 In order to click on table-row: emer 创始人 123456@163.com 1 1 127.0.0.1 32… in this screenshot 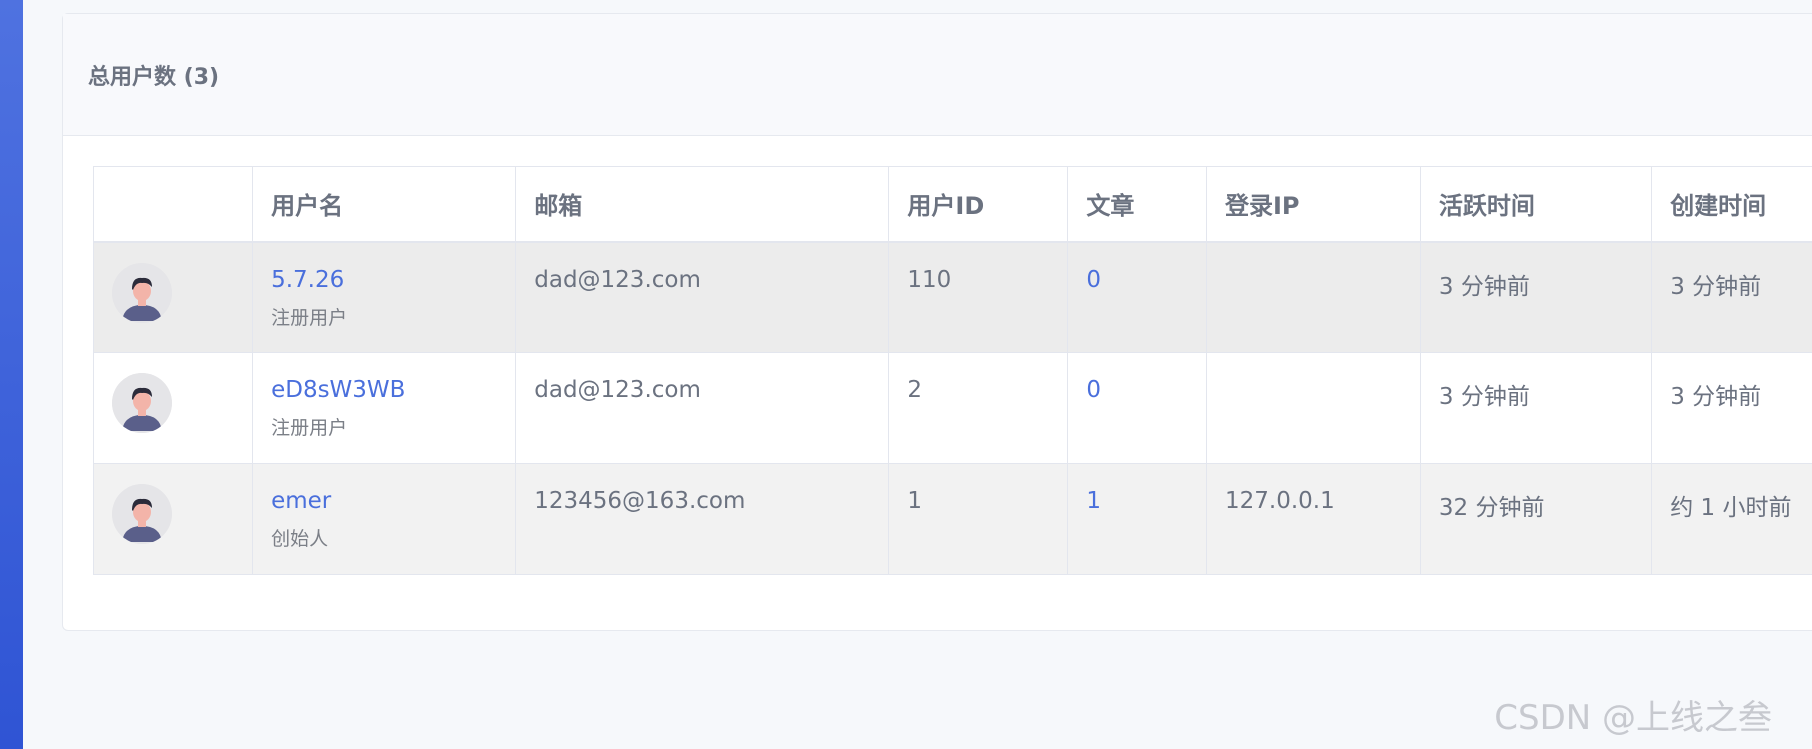, I will do `click(952, 519)`.